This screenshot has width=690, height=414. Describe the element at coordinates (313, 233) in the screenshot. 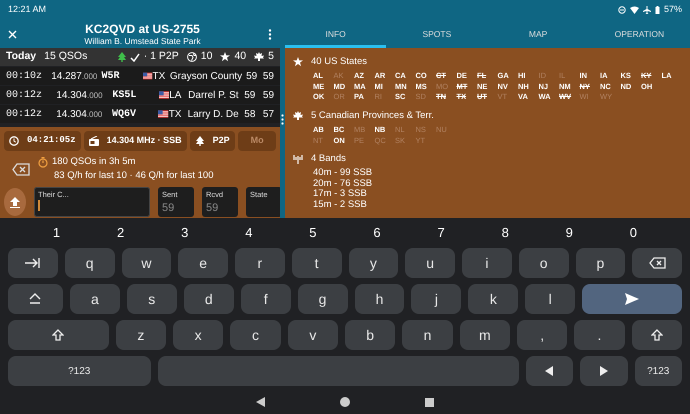

I see `digit-key: 5` at that location.